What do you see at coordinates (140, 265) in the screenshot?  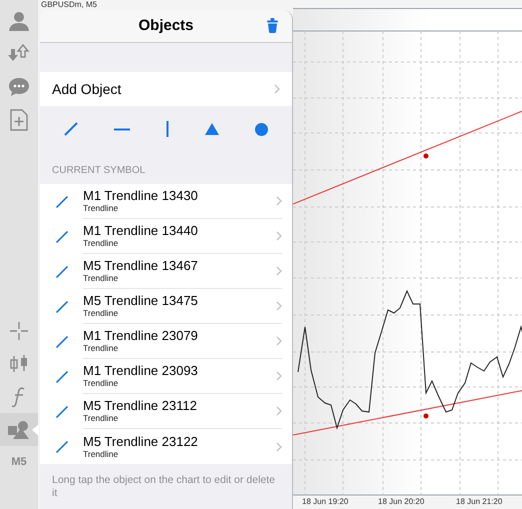 I see `object-title: M5 Trendline 13467` at bounding box center [140, 265].